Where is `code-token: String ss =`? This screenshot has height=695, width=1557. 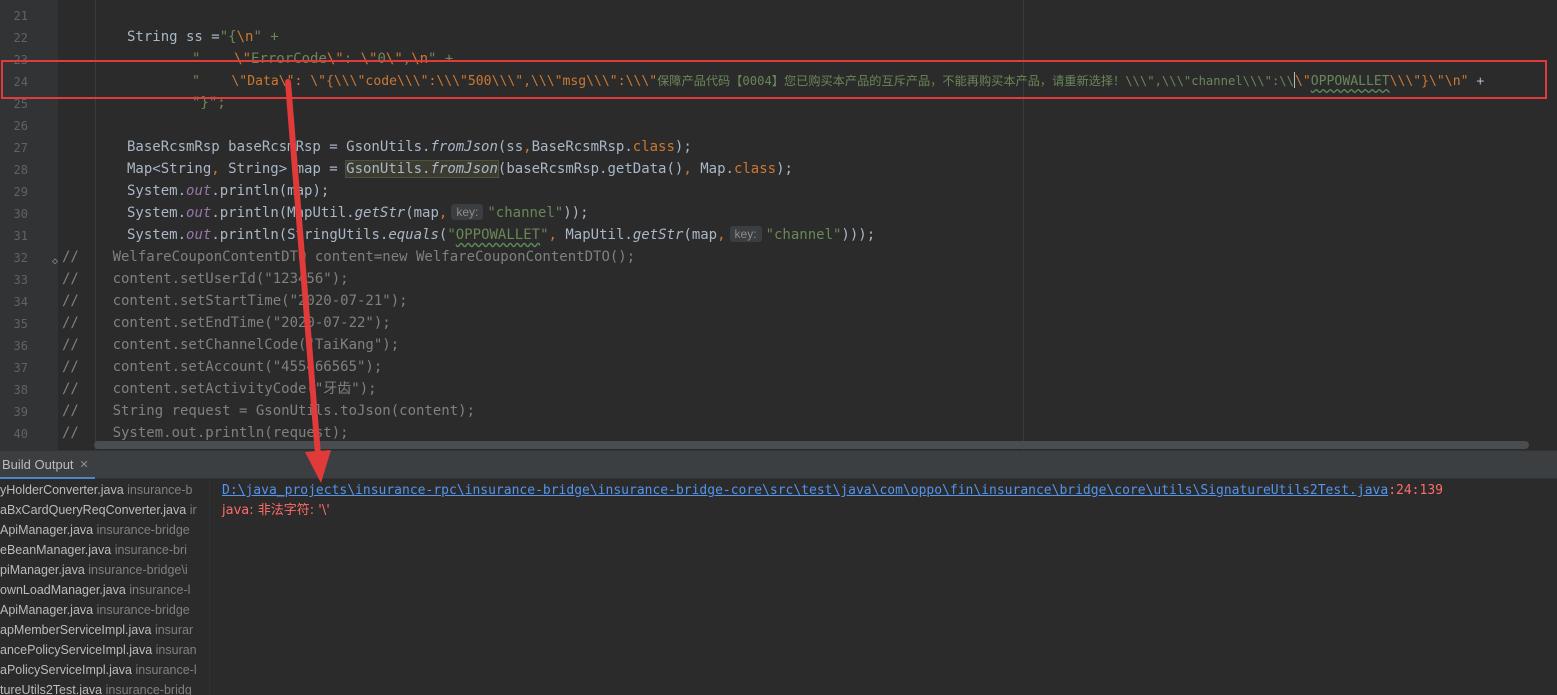 code-token: String ss = is located at coordinates (173, 37).